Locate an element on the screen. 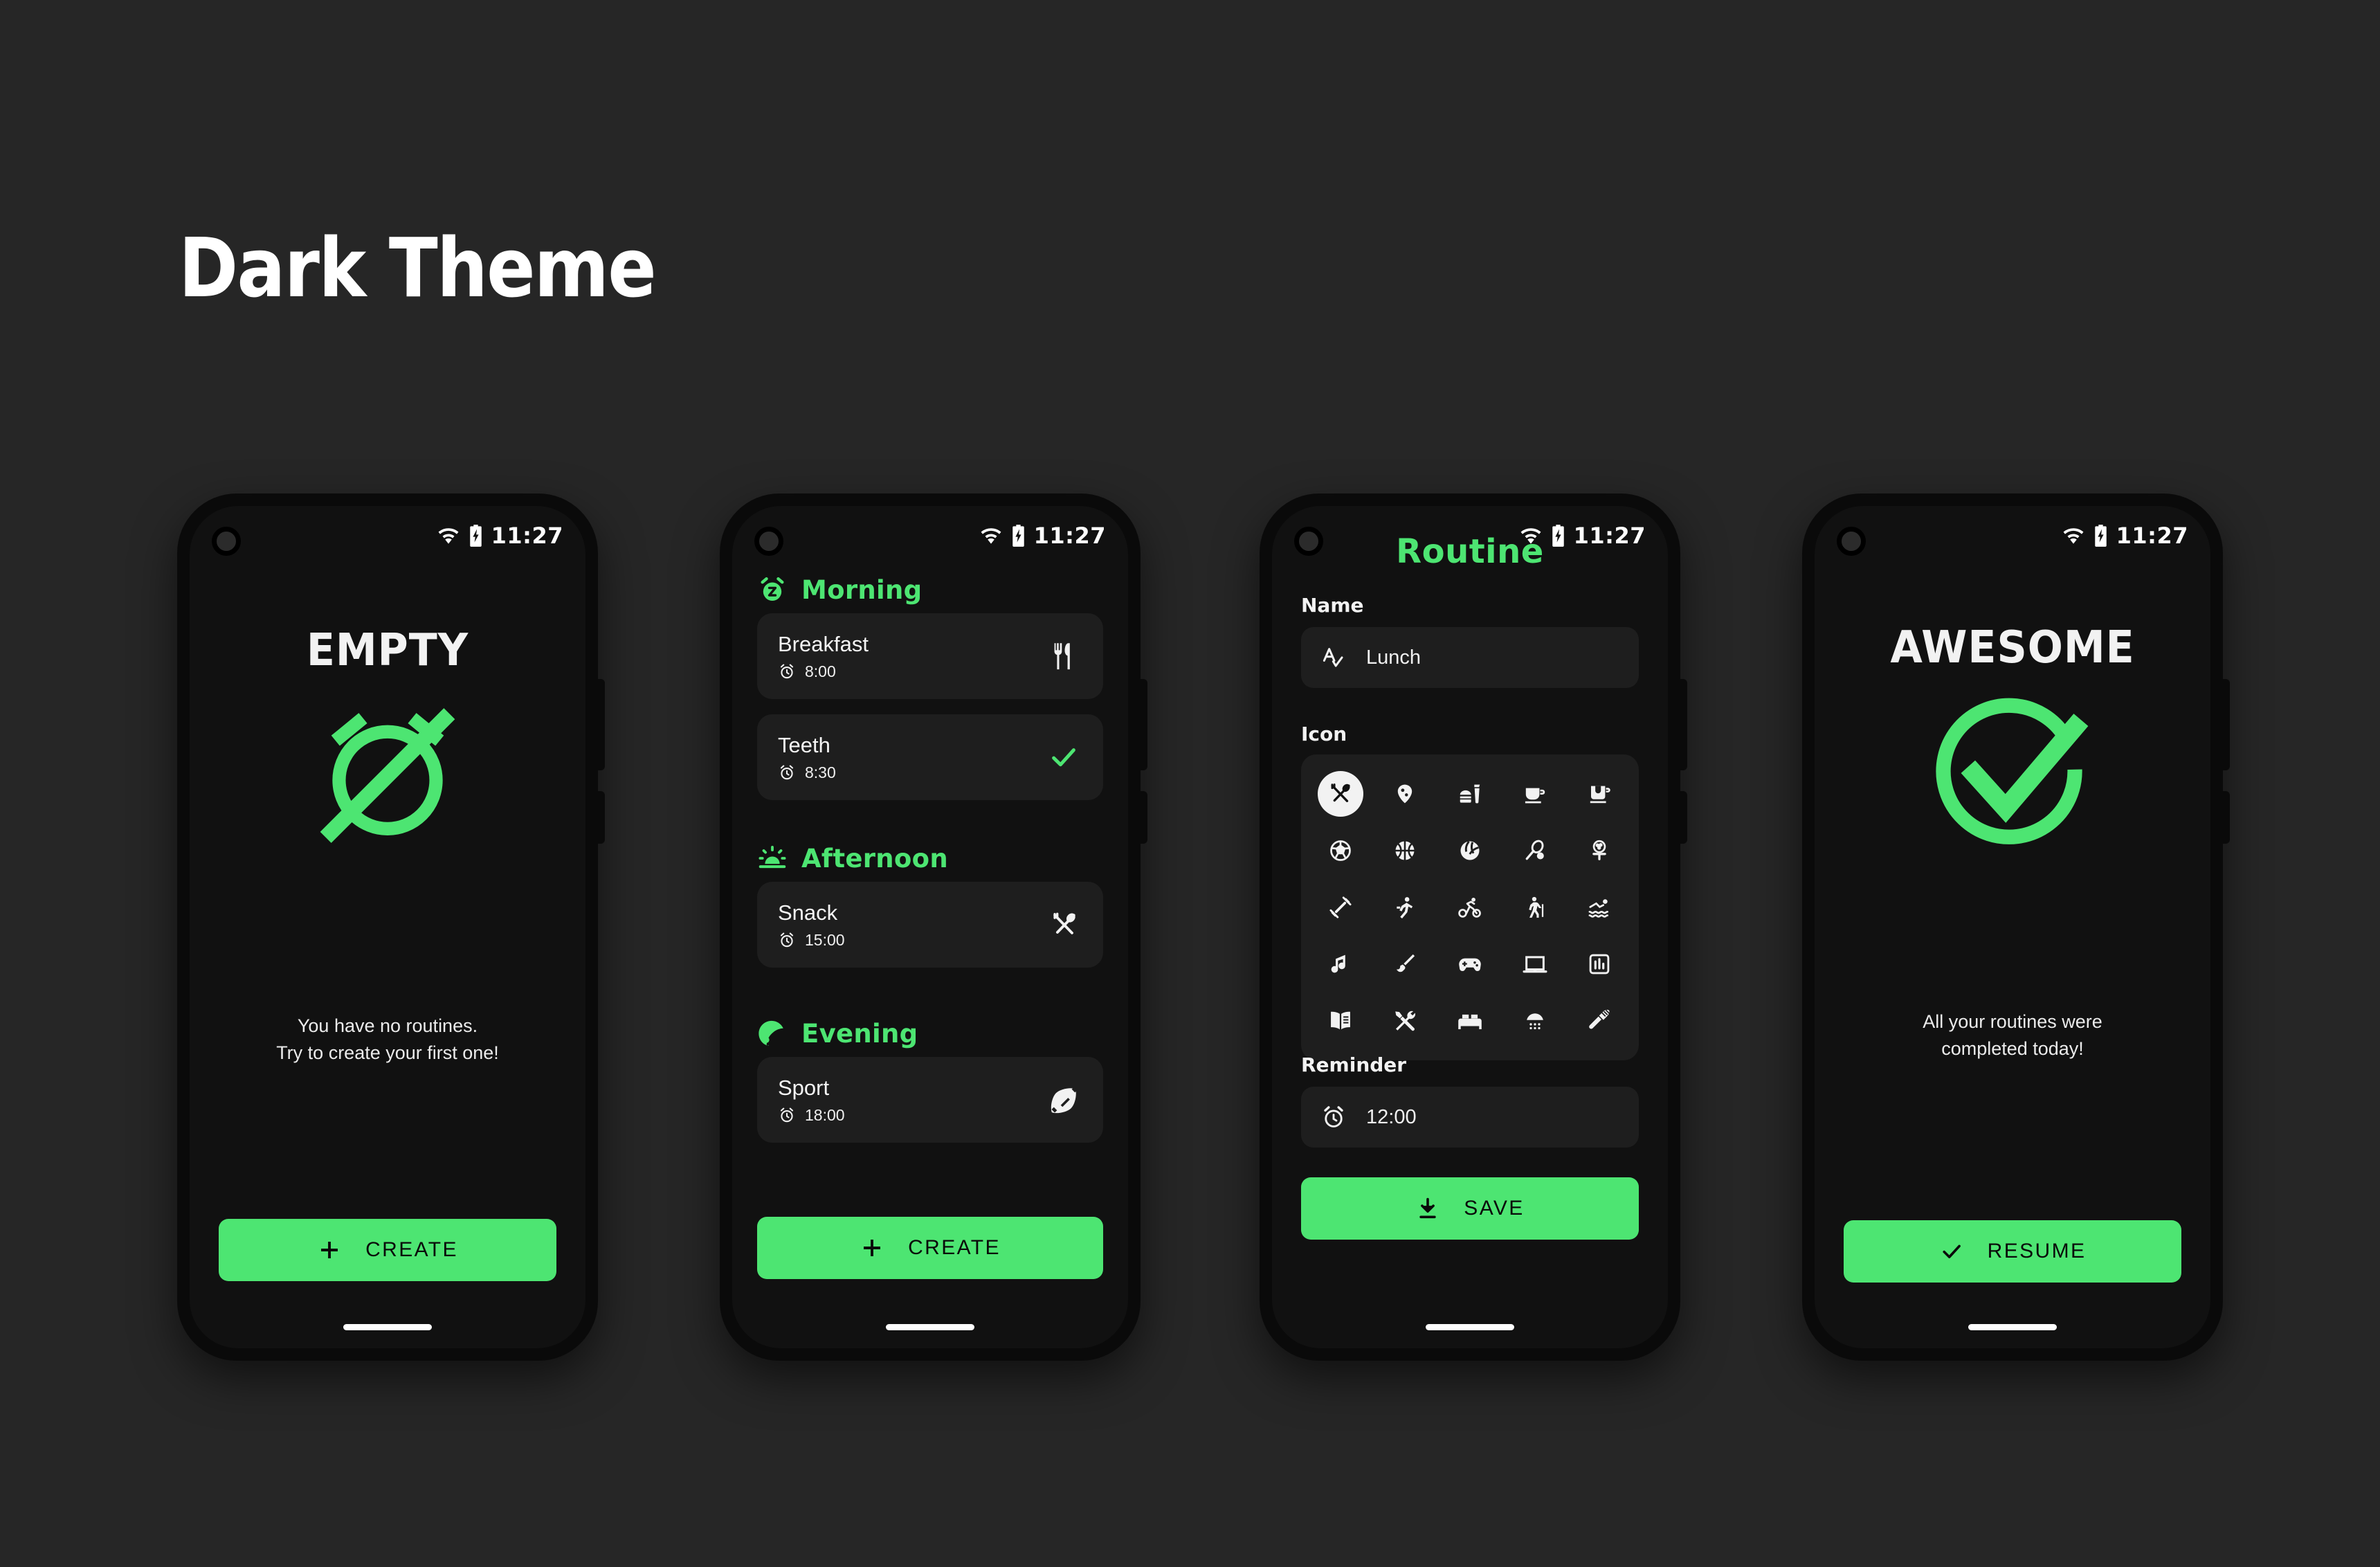 This screenshot has height=1567, width=2380. icon-option-running is located at coordinates (1405, 908).